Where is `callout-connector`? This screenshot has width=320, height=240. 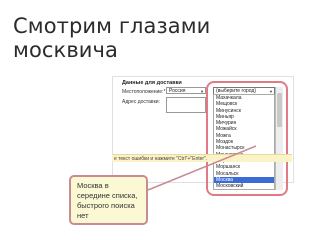 callout-connector is located at coordinates (202, 168).